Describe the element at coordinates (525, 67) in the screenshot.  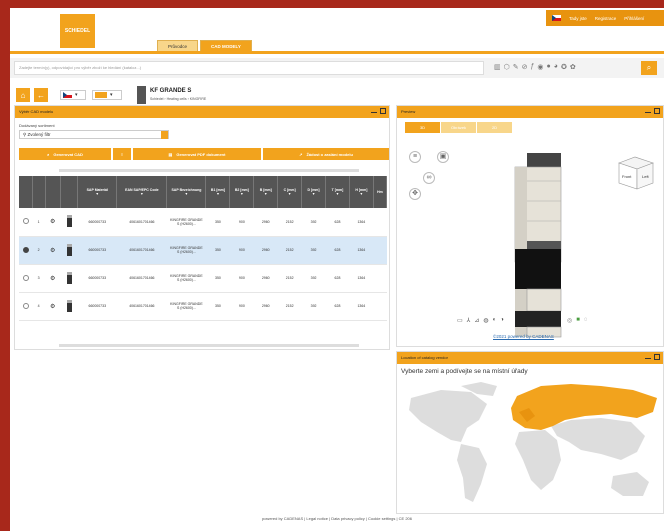
I see `link-icon: ⊘` at that location.